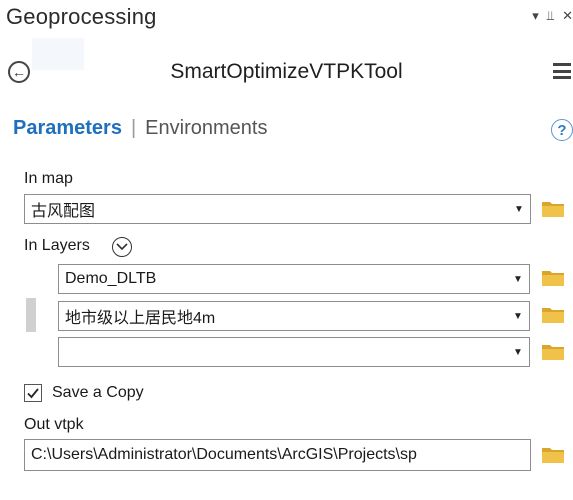 This screenshot has height=500, width=573. What do you see at coordinates (67, 128) in the screenshot?
I see `tab-parameters: Parameters` at bounding box center [67, 128].